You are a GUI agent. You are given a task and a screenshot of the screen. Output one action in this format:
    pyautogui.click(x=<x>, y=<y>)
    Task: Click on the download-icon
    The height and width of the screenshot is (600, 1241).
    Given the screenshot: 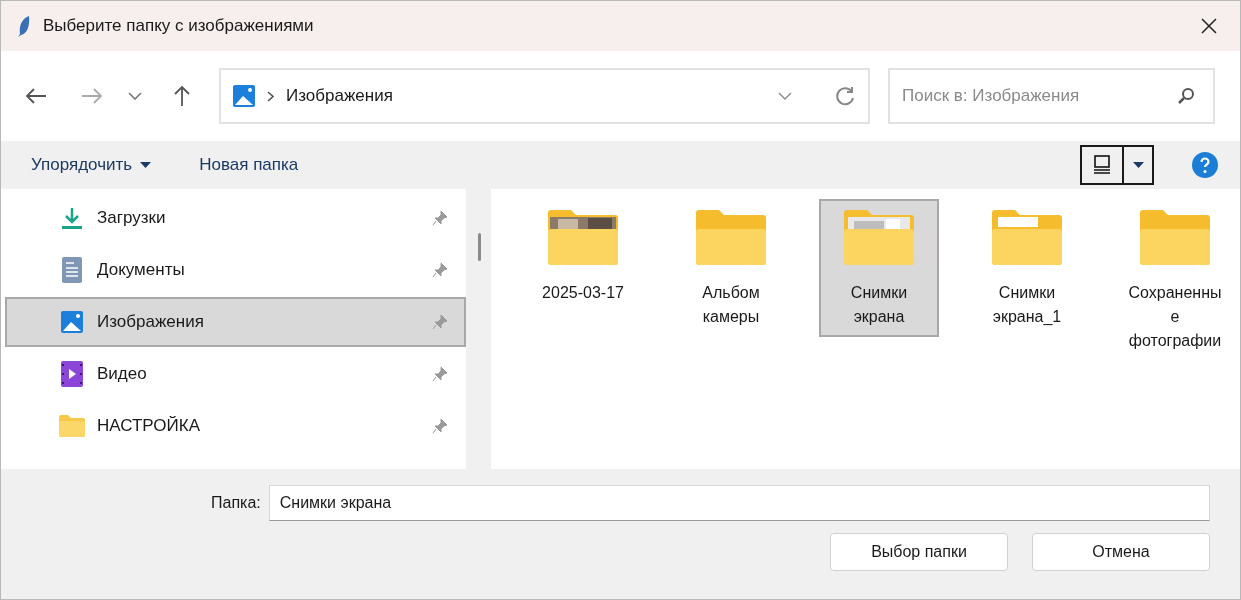 What is the action you would take?
    pyautogui.click(x=72, y=218)
    